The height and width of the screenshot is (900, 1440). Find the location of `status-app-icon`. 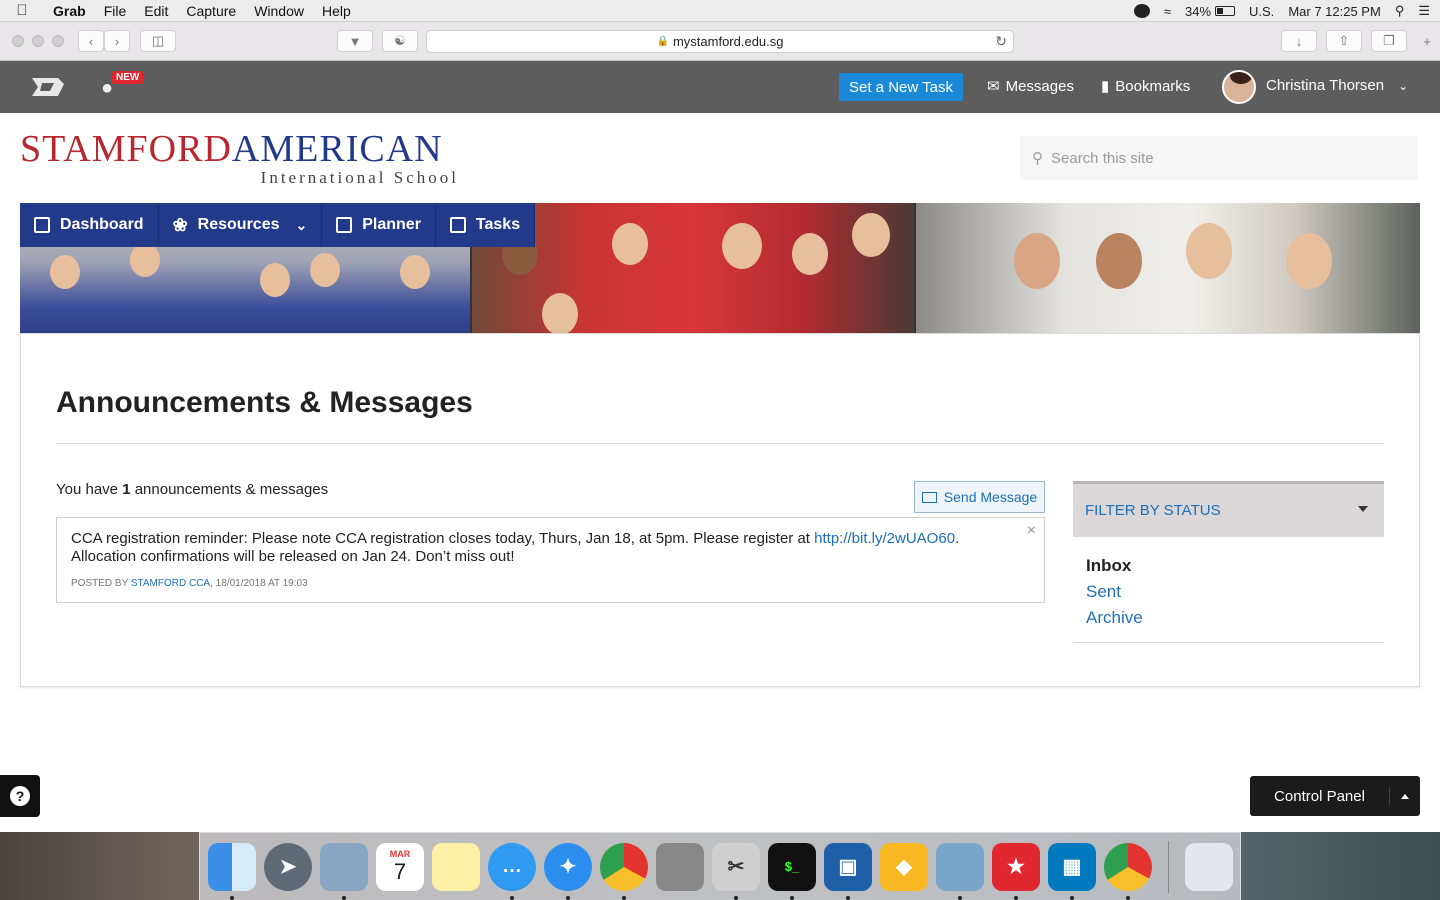

status-app-icon is located at coordinates (1141, 11).